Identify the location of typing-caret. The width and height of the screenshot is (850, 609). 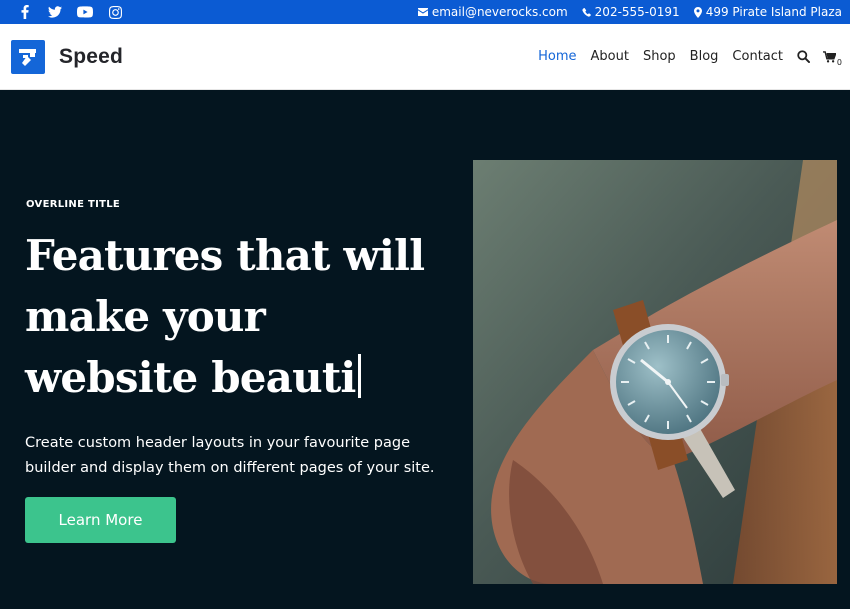
(359, 376).